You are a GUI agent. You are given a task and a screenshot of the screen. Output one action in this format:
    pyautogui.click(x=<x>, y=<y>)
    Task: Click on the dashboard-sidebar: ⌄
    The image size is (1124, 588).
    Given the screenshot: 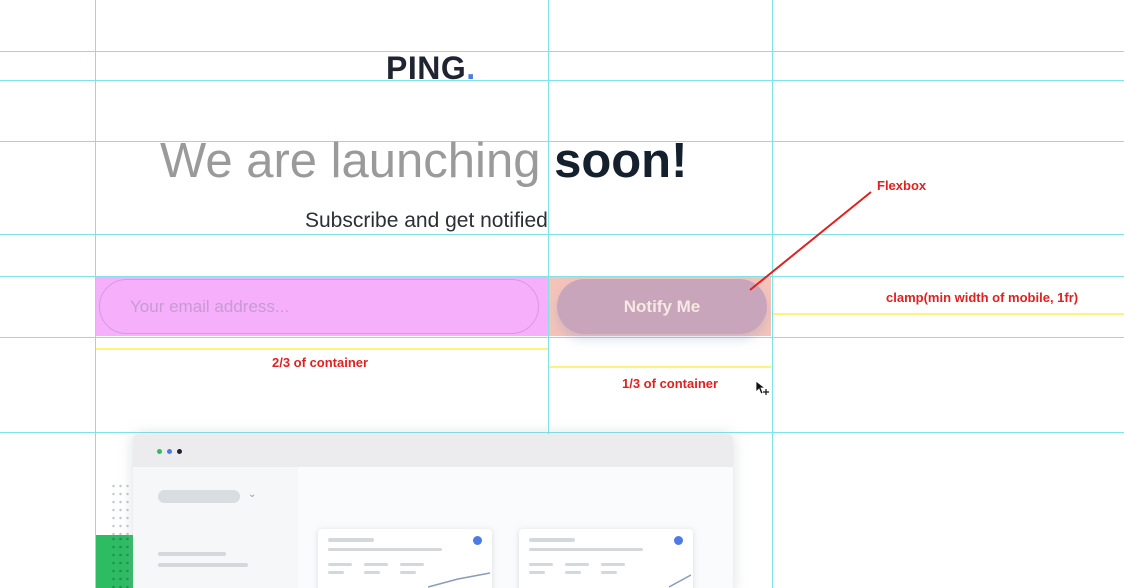 What is the action you would take?
    pyautogui.click(x=215, y=527)
    